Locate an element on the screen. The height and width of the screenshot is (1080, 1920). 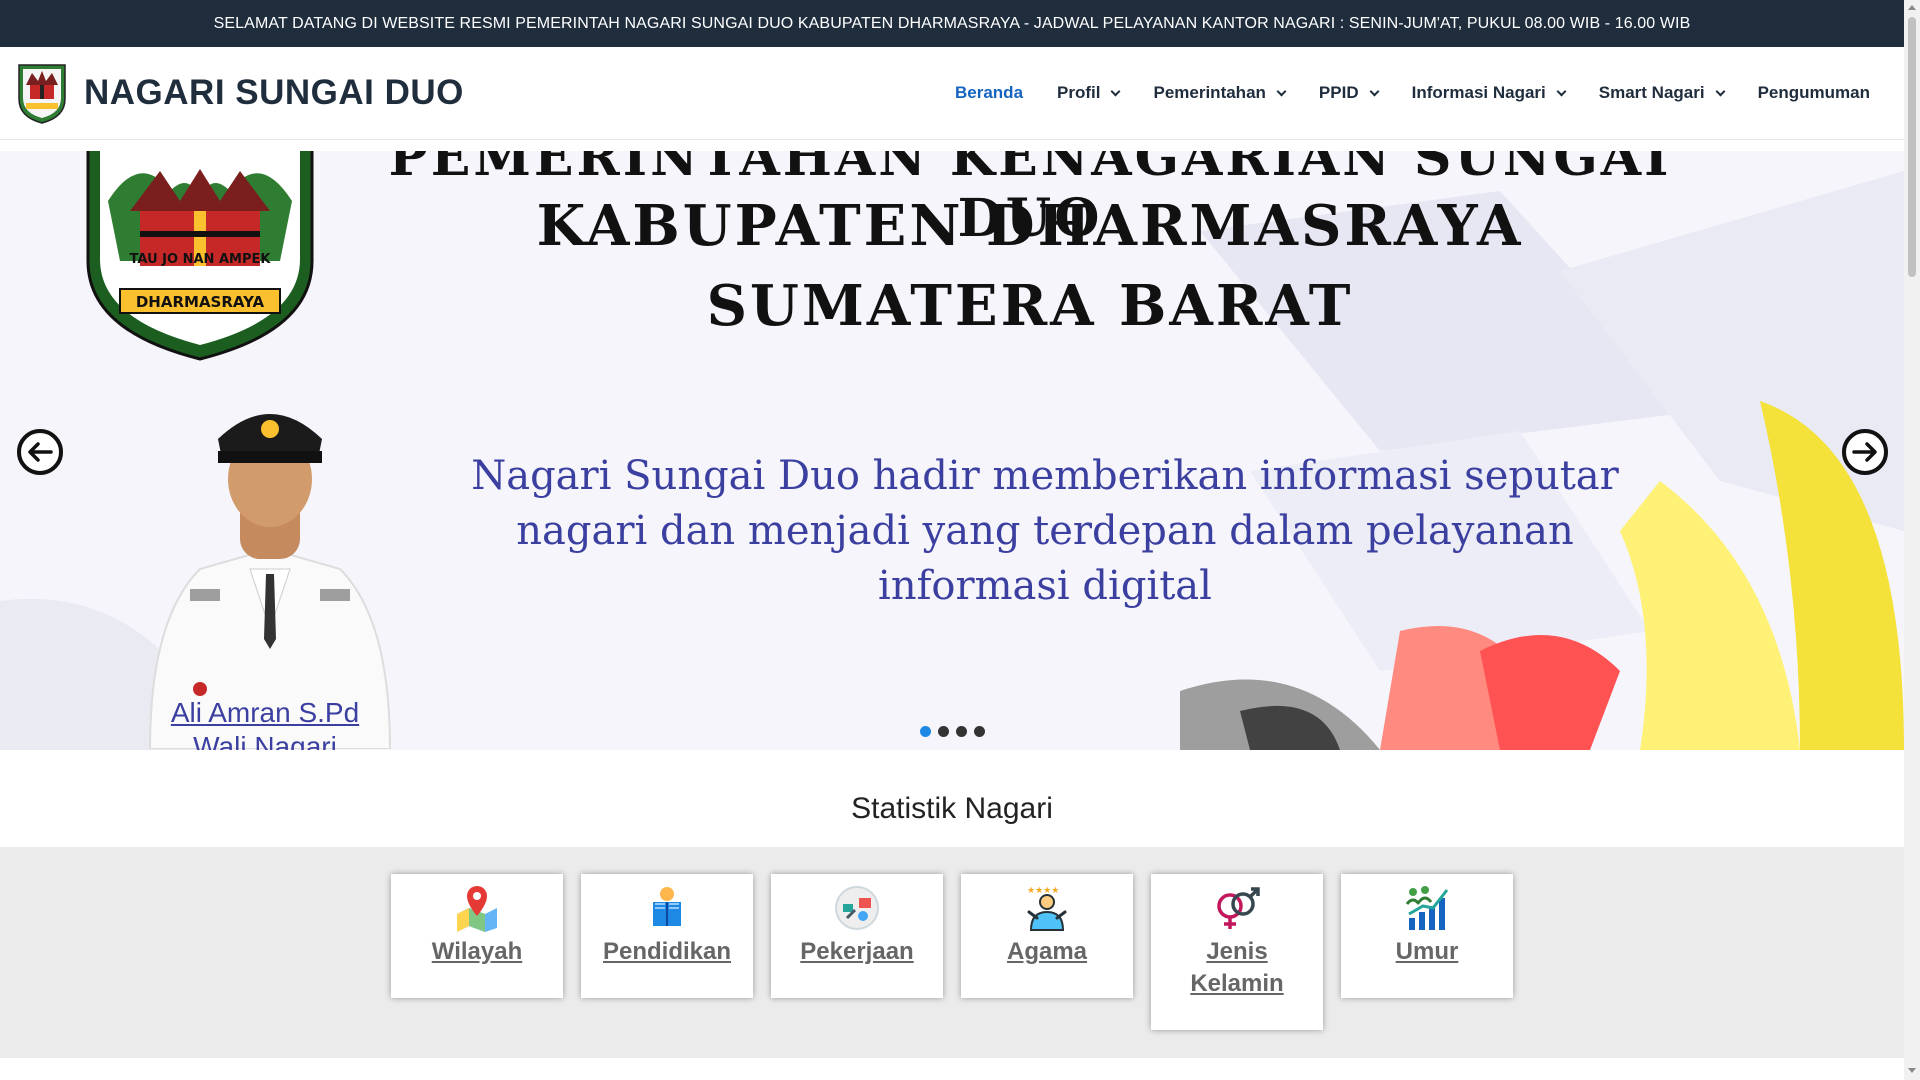
nav-informasi-nagari: Informasi Nagari is located at coordinates (1489, 93).